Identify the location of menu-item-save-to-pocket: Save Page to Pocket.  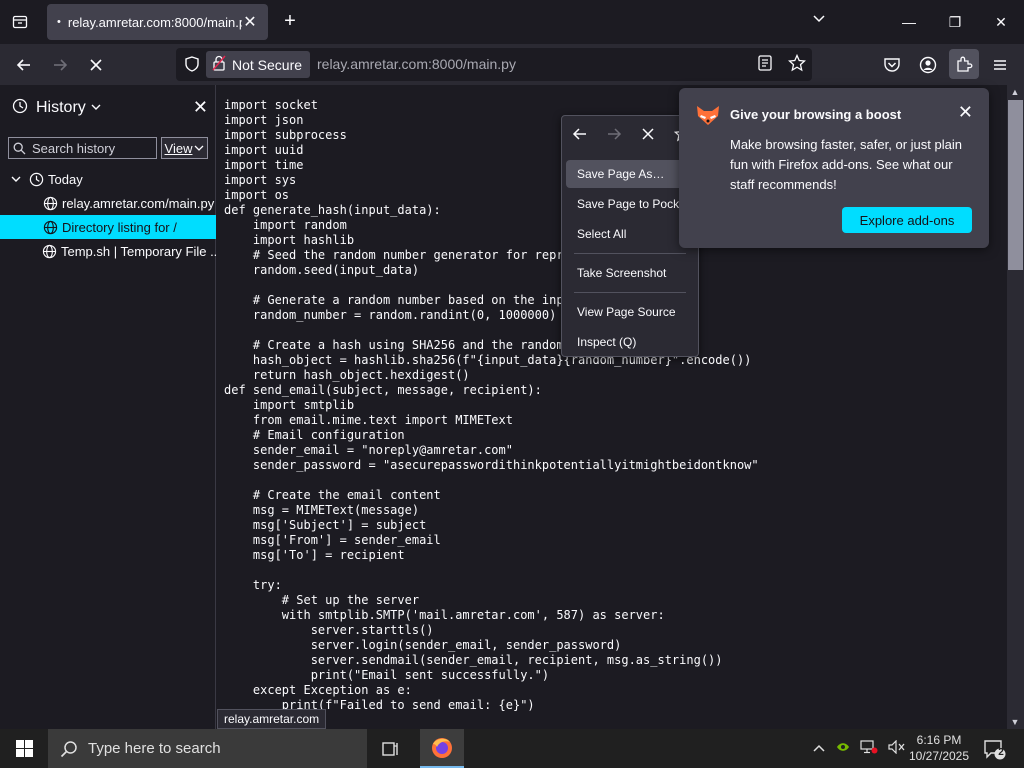
(630, 204).